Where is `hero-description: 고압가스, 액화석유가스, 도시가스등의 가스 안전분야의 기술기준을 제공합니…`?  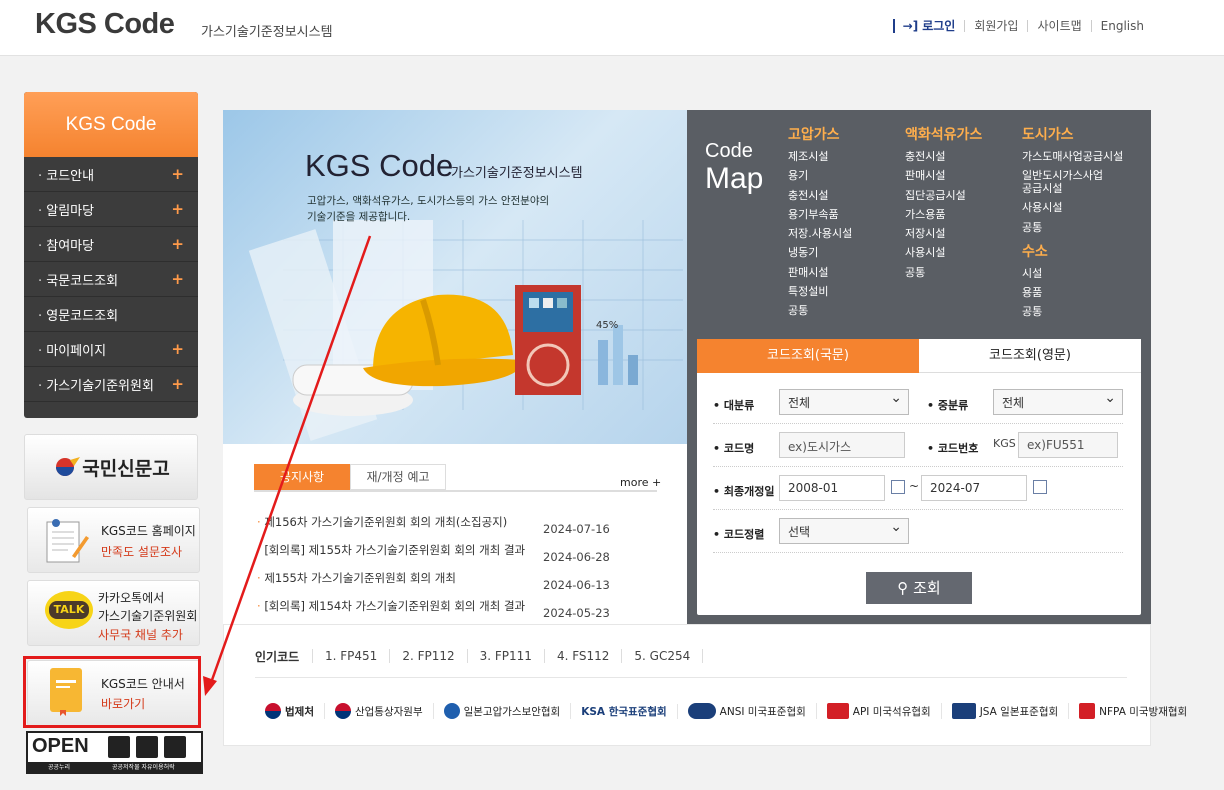 hero-description: 고압가스, 액화석유가스, 도시가스등의 가스 안전분야의 기술기준을 제공합니… is located at coordinates (428, 209).